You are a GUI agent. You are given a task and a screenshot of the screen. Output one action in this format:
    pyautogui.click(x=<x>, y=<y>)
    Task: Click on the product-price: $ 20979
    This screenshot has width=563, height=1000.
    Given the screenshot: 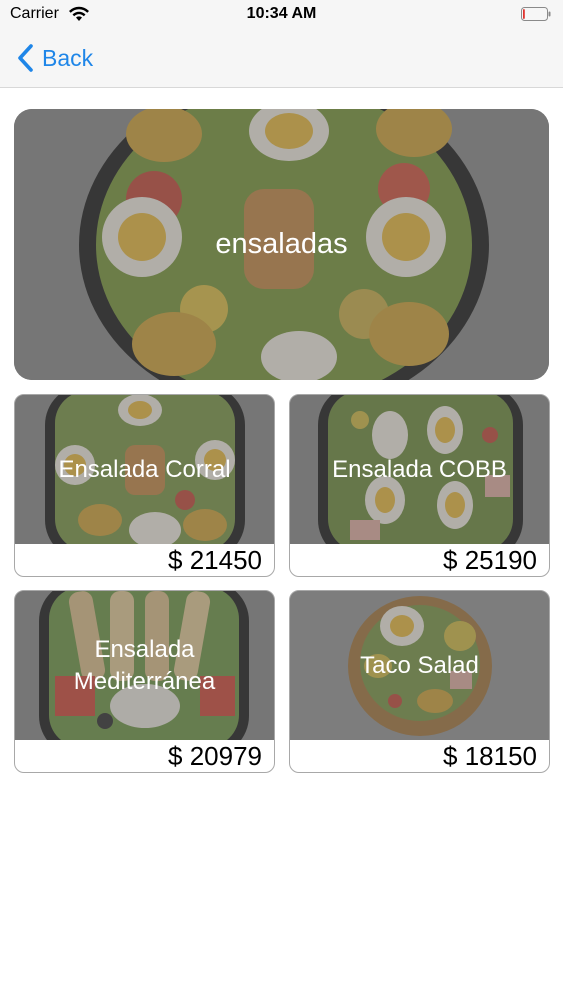 What is the action you would take?
    pyautogui.click(x=215, y=755)
    